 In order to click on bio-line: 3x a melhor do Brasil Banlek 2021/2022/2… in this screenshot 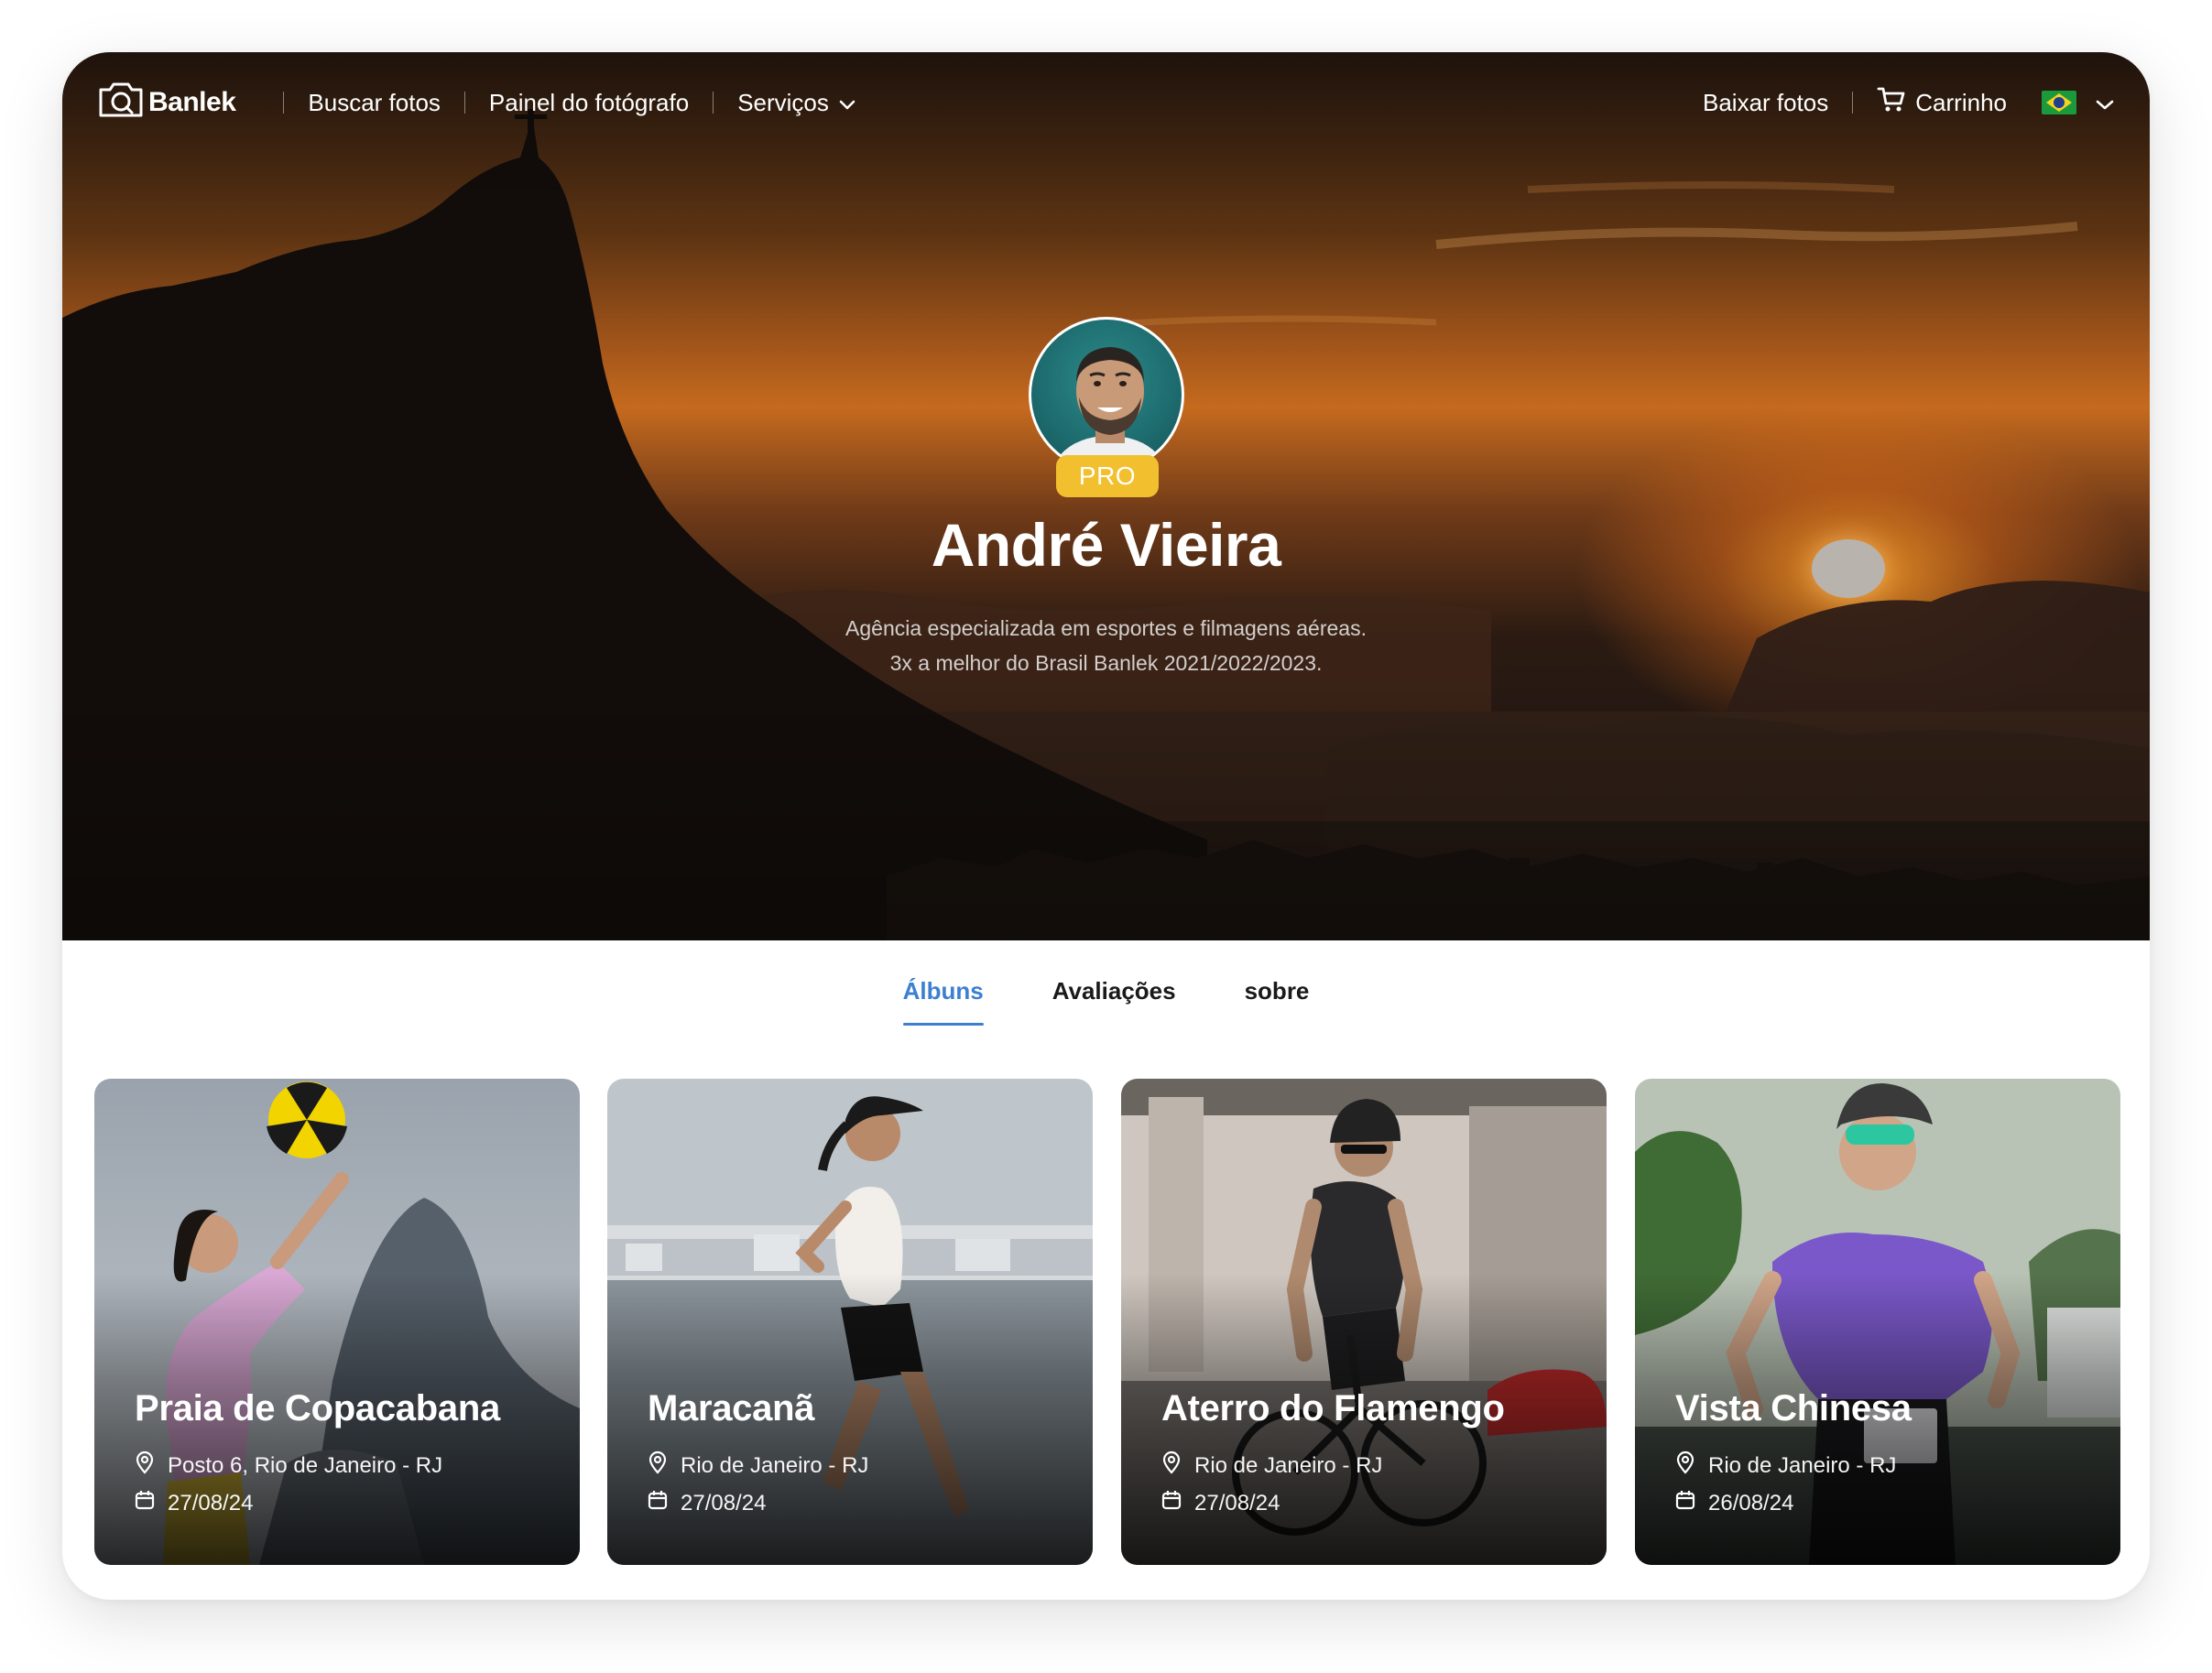, I will do `click(1106, 663)`.